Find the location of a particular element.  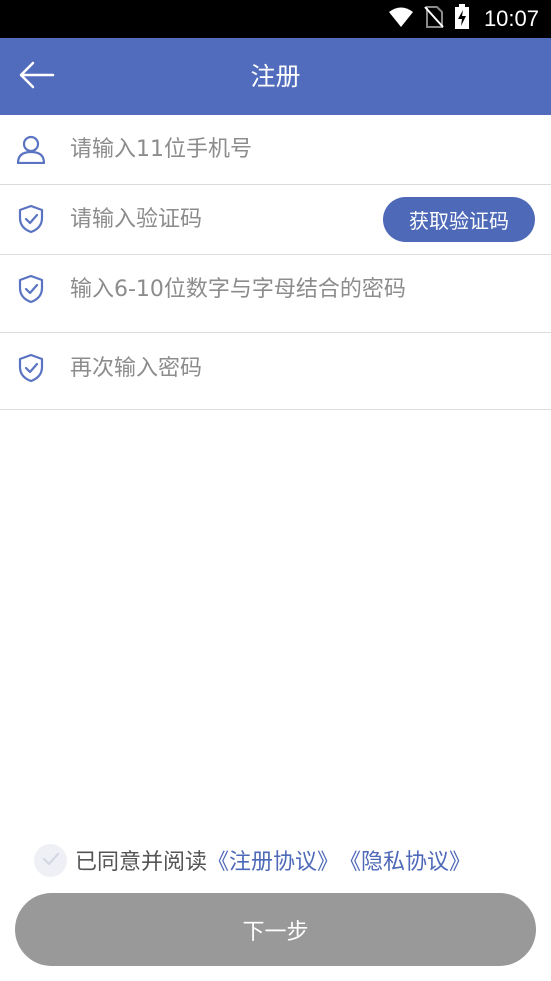

page-title: 注册 is located at coordinates (275, 76).